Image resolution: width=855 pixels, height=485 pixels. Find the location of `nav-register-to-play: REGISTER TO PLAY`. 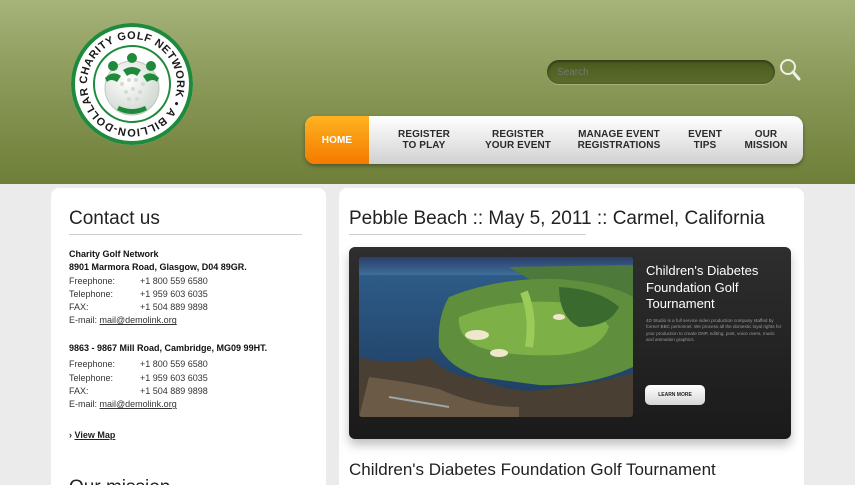

nav-register-to-play: REGISTER TO PLAY is located at coordinates (424, 140).